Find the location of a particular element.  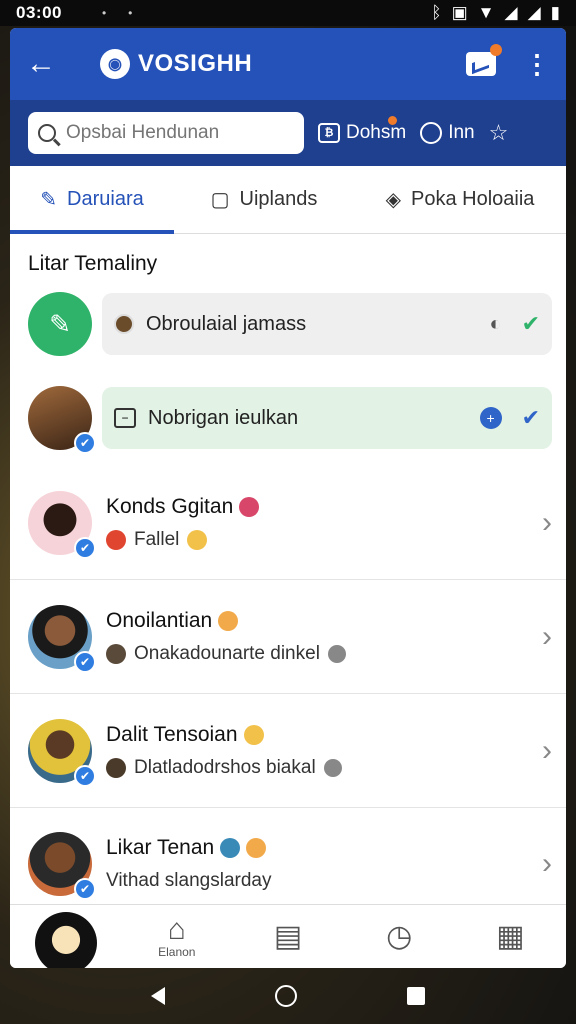

contact-subtitle: Vithad slangslarday is located at coordinates (324, 881).